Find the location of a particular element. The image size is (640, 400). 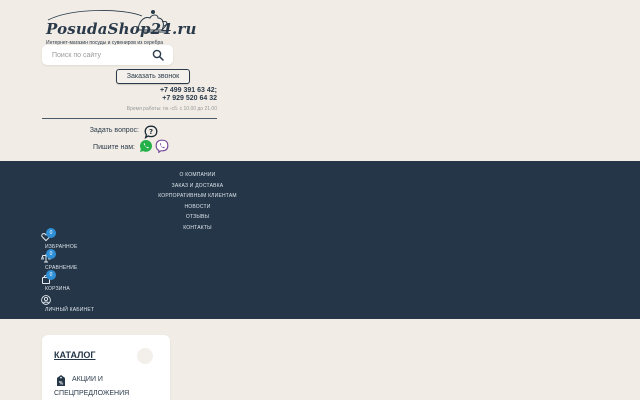

viber-icon is located at coordinates (162, 146).